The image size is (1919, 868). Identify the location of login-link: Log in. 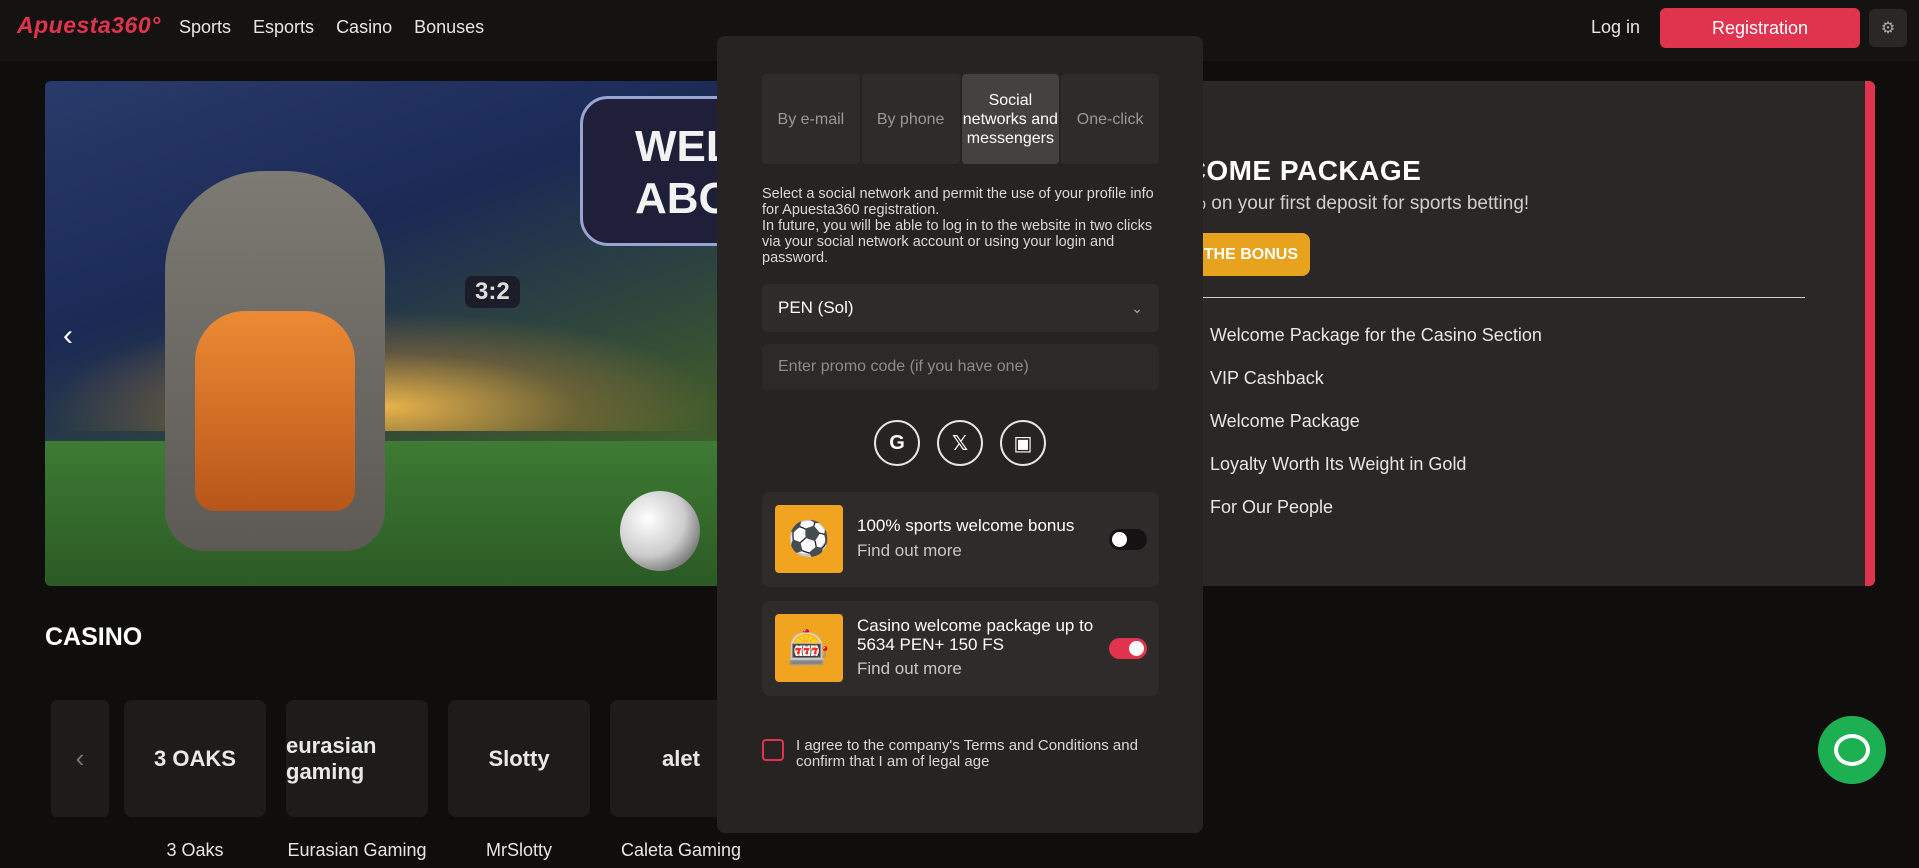
(1615, 27).